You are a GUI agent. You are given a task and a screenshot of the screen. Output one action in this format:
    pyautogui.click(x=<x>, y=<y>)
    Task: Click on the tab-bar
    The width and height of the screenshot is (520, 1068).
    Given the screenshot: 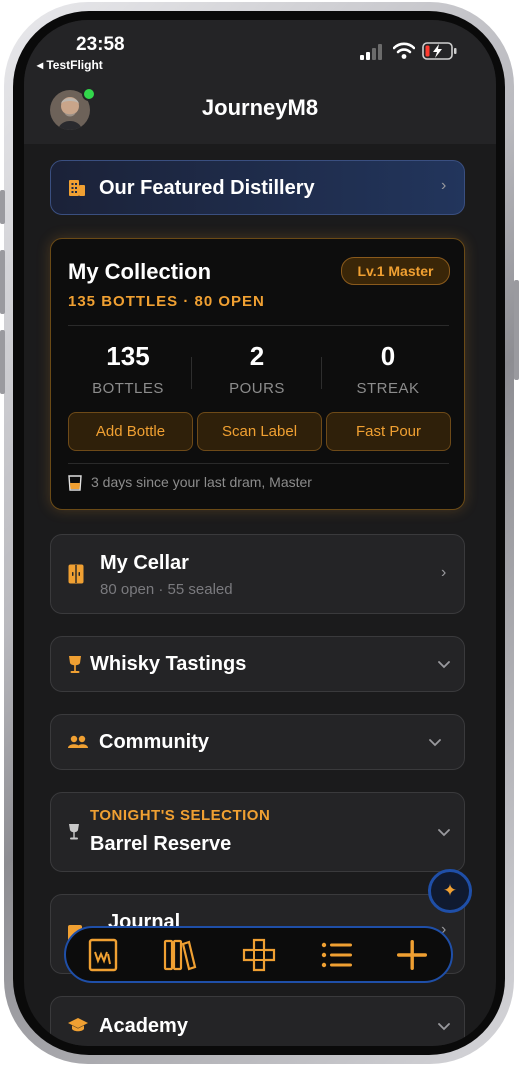 What is the action you would take?
    pyautogui.click(x=258, y=954)
    